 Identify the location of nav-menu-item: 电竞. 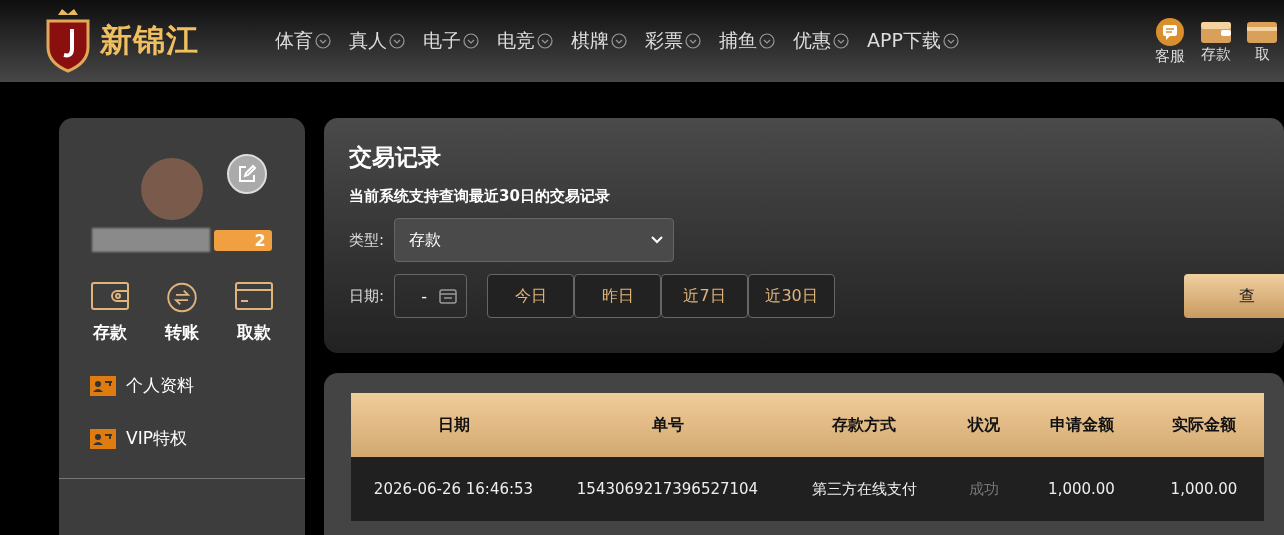
(525, 41).